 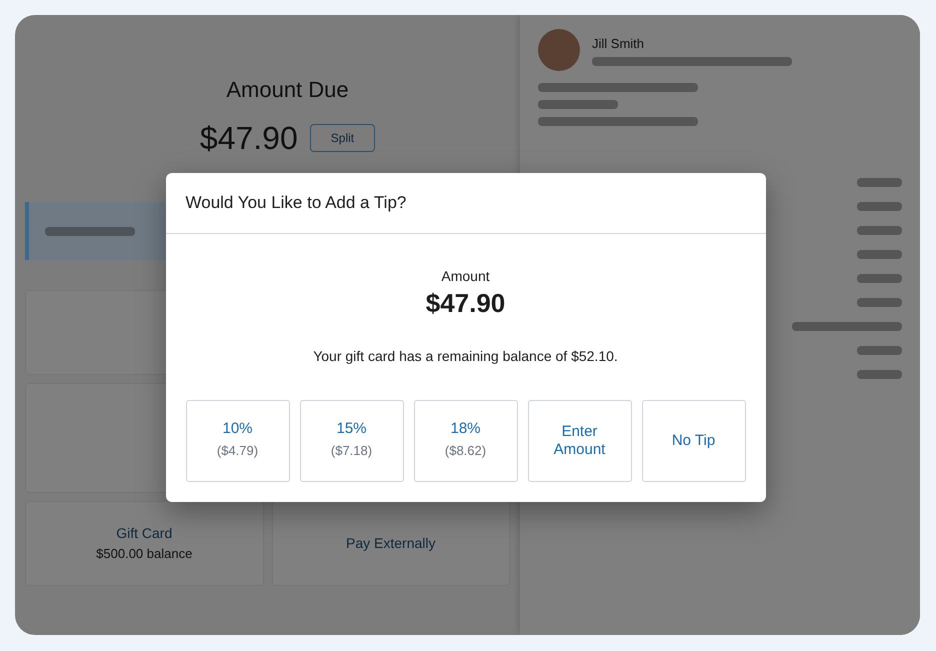 What do you see at coordinates (466, 303) in the screenshot?
I see `amount-value: $47.90` at bounding box center [466, 303].